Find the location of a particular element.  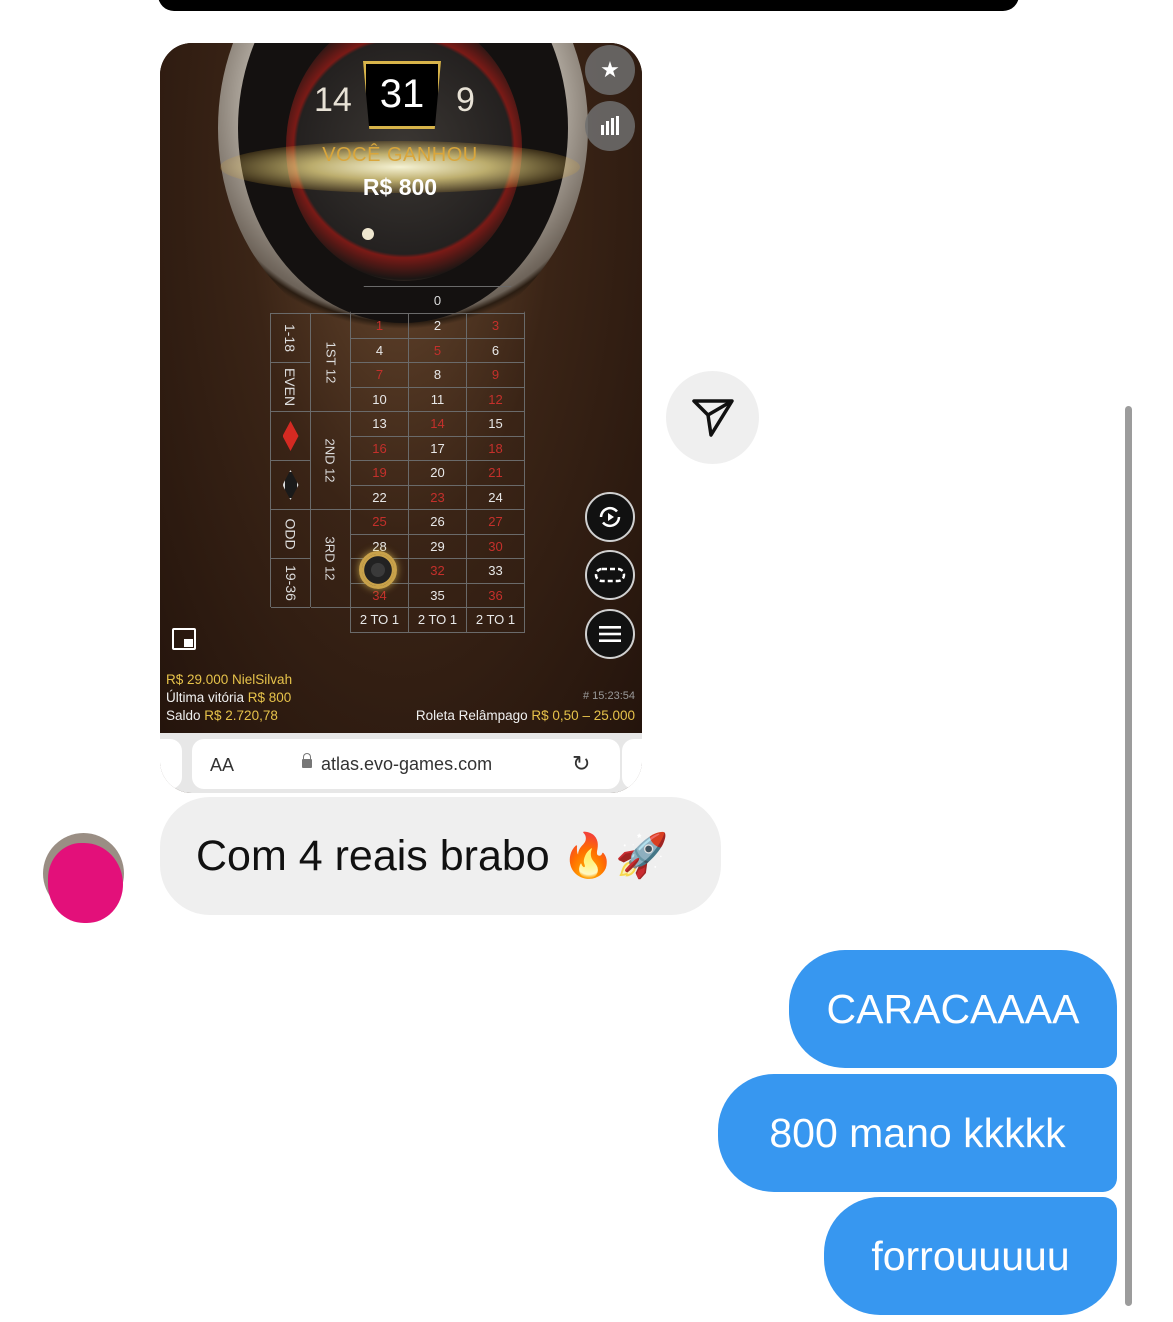

board-cell: 17 is located at coordinates (438, 448).